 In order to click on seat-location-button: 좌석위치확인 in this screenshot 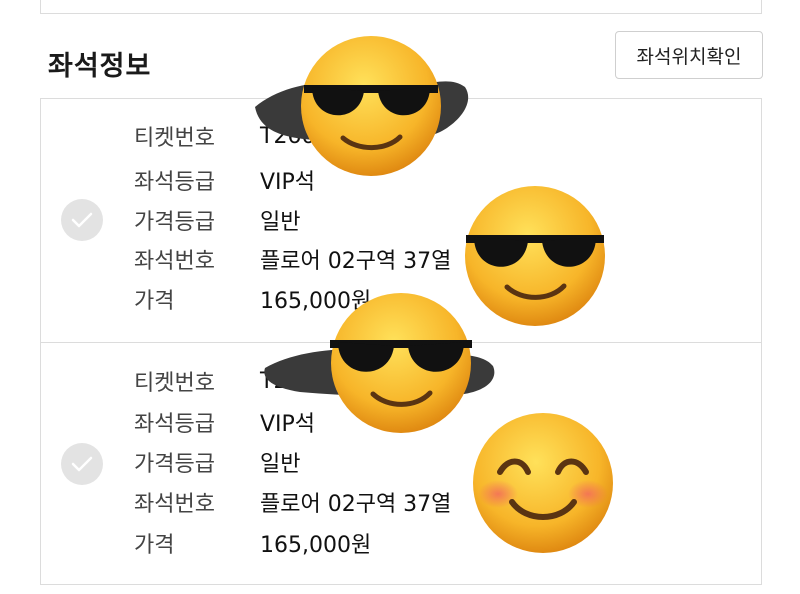, I will do `click(689, 55)`.